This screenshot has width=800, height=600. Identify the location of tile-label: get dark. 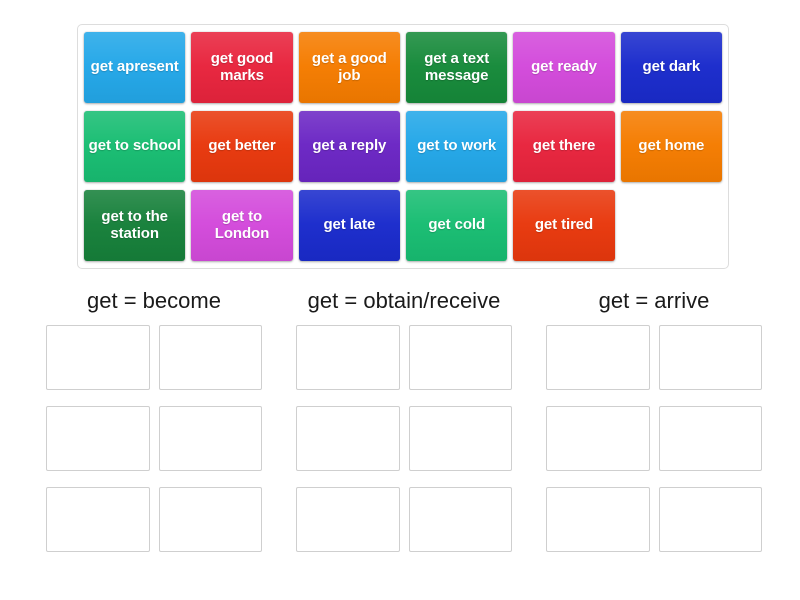
(671, 67).